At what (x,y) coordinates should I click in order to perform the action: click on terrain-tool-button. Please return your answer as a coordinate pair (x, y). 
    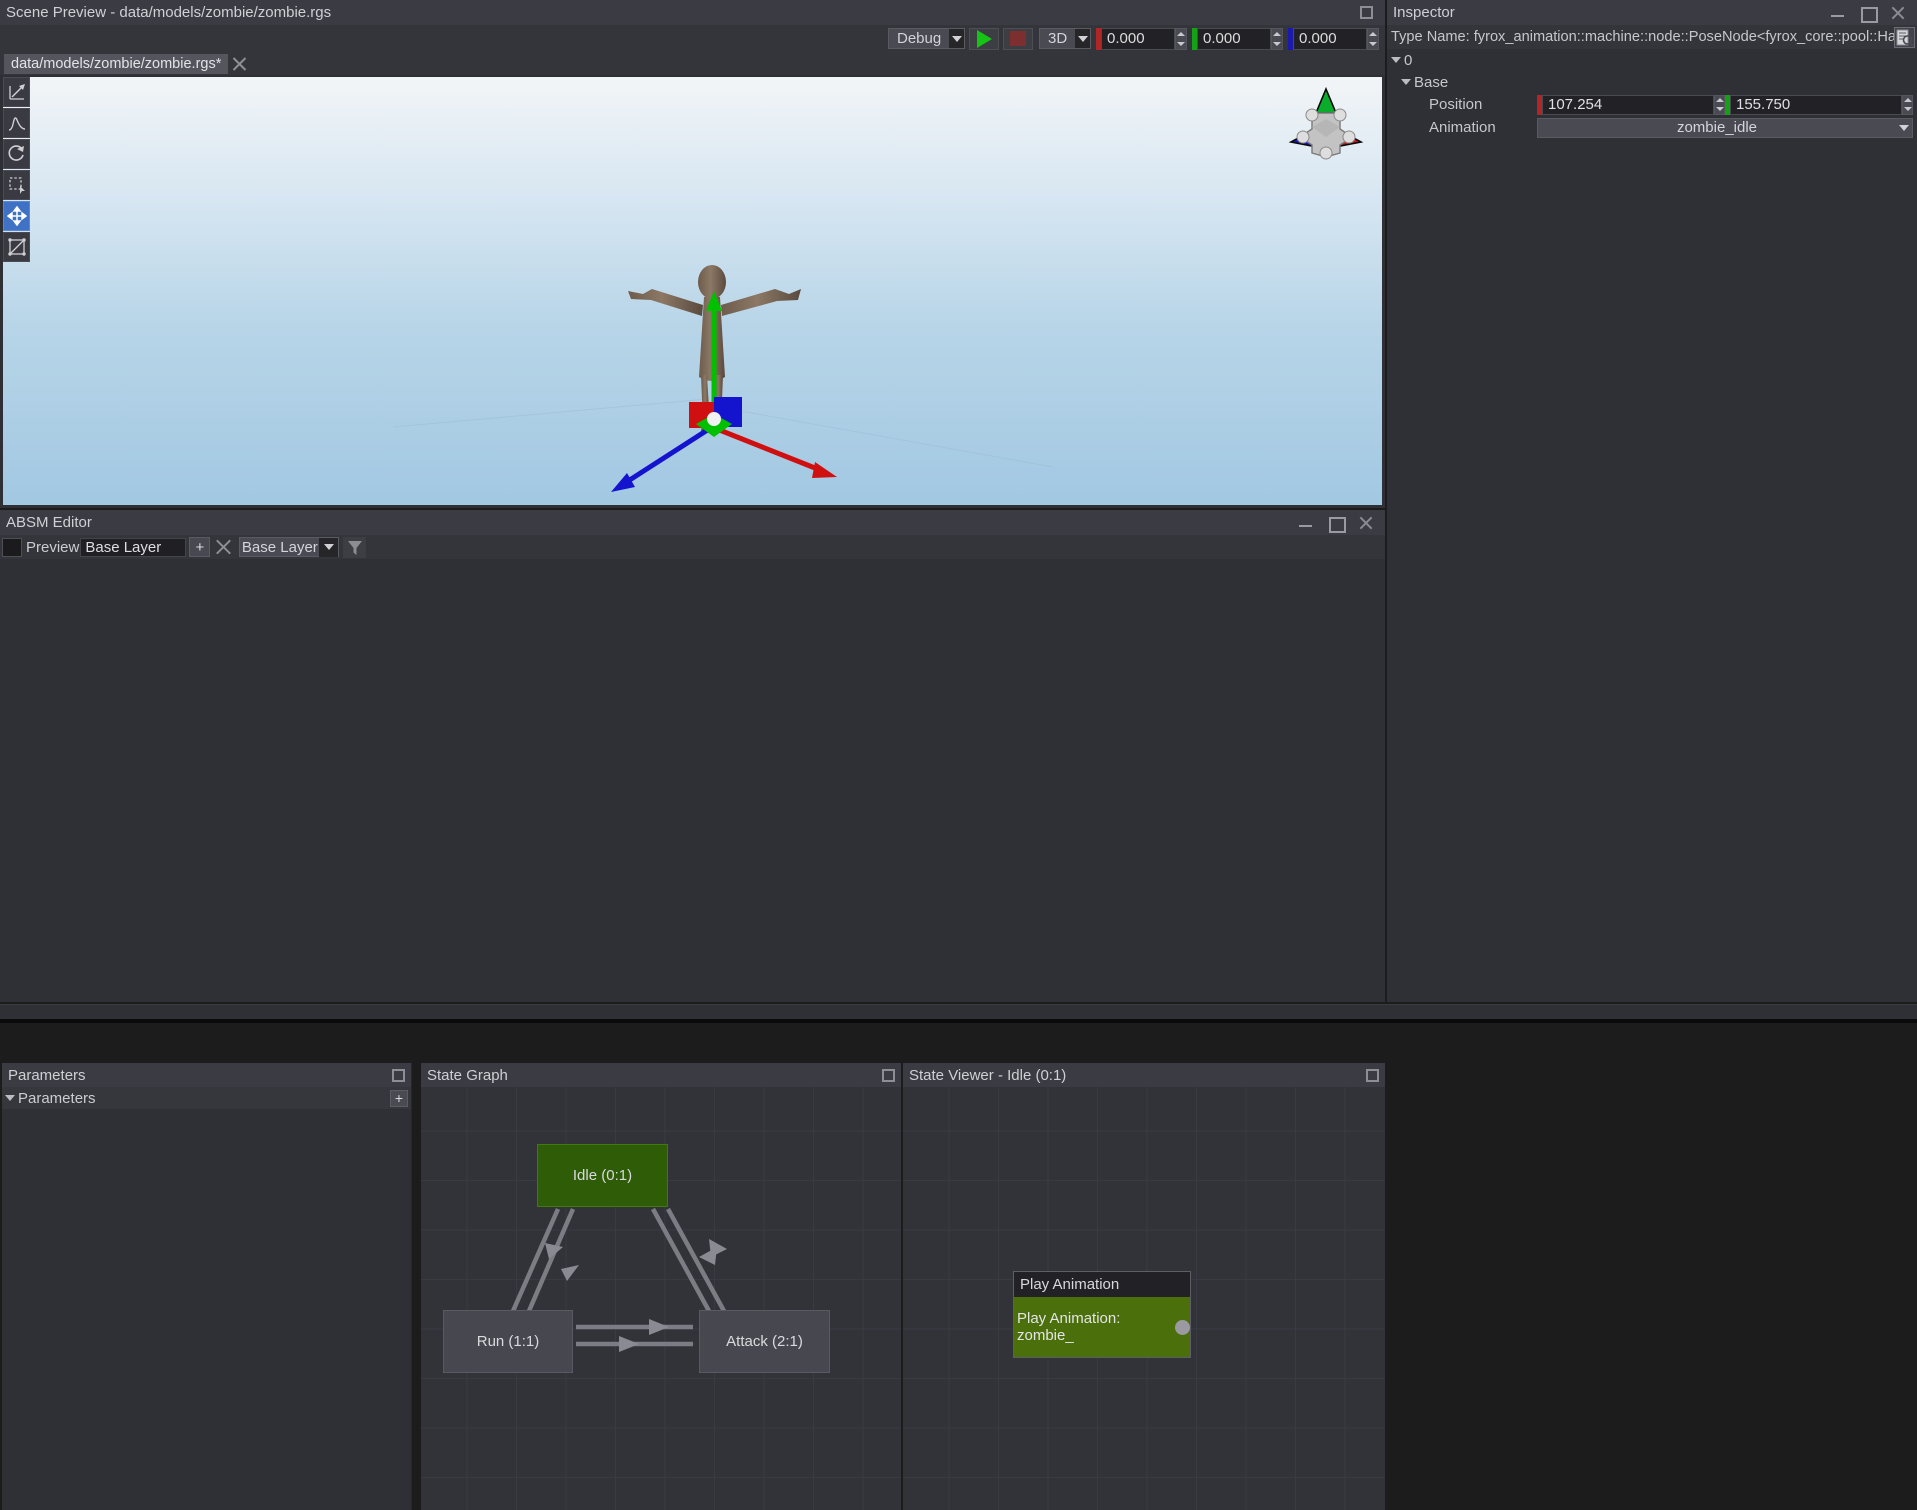
    Looking at the image, I should click on (16, 123).